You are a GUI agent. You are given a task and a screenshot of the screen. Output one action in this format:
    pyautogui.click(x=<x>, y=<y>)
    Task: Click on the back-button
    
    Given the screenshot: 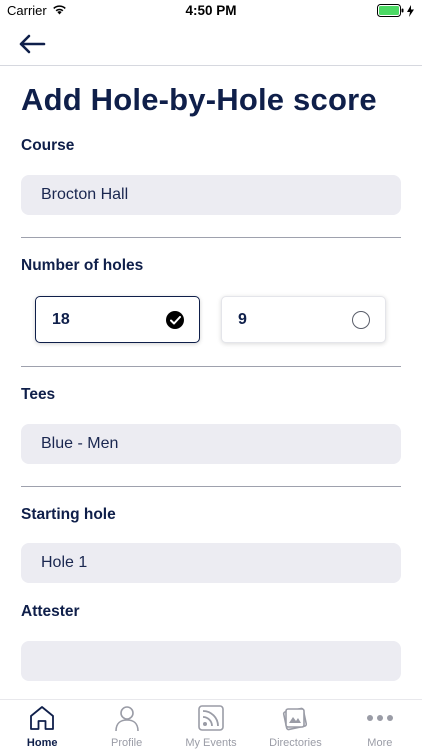 What is the action you would take?
    pyautogui.click(x=36, y=44)
    